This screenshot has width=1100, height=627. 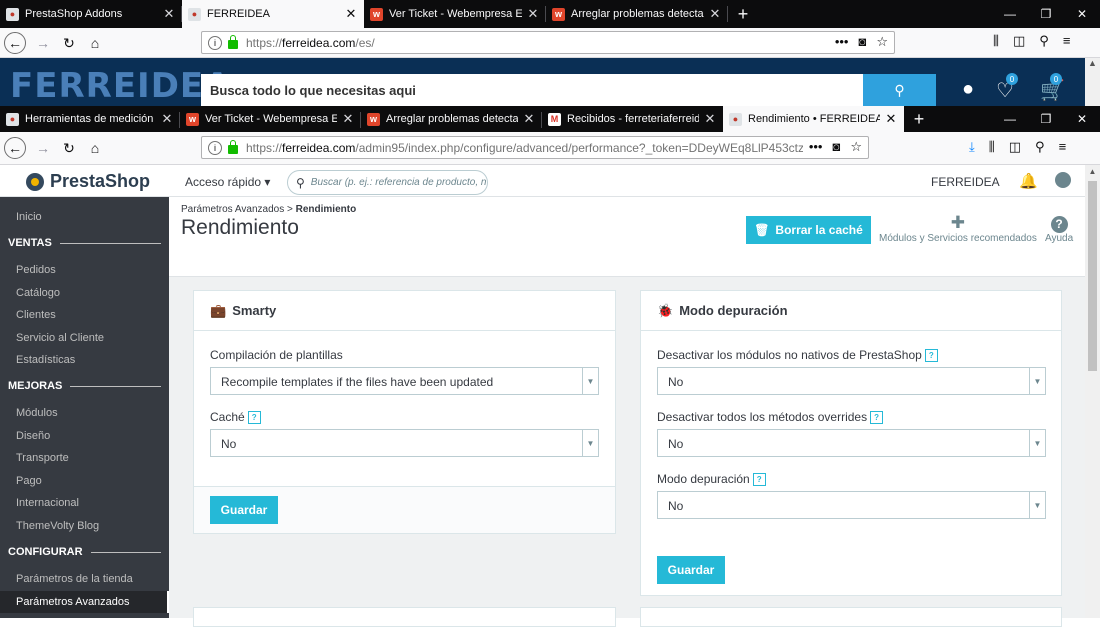 What do you see at coordinates (90, 119) in the screenshot?
I see `tab-herramientas: ● Herramientas de medición de c ✕` at bounding box center [90, 119].